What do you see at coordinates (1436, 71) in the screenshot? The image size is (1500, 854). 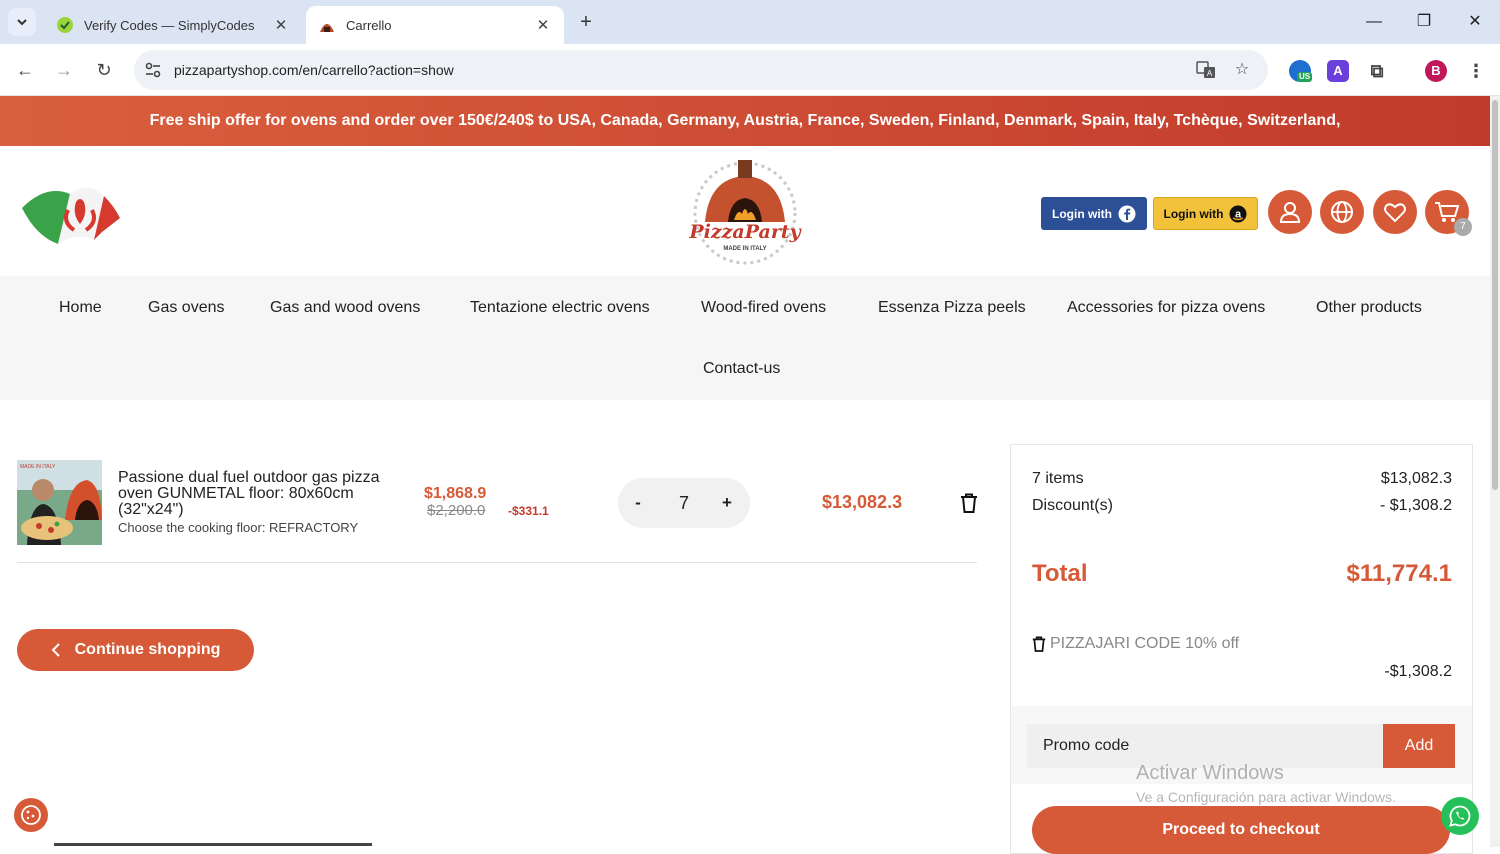 I see `profile-avatar: B` at bounding box center [1436, 71].